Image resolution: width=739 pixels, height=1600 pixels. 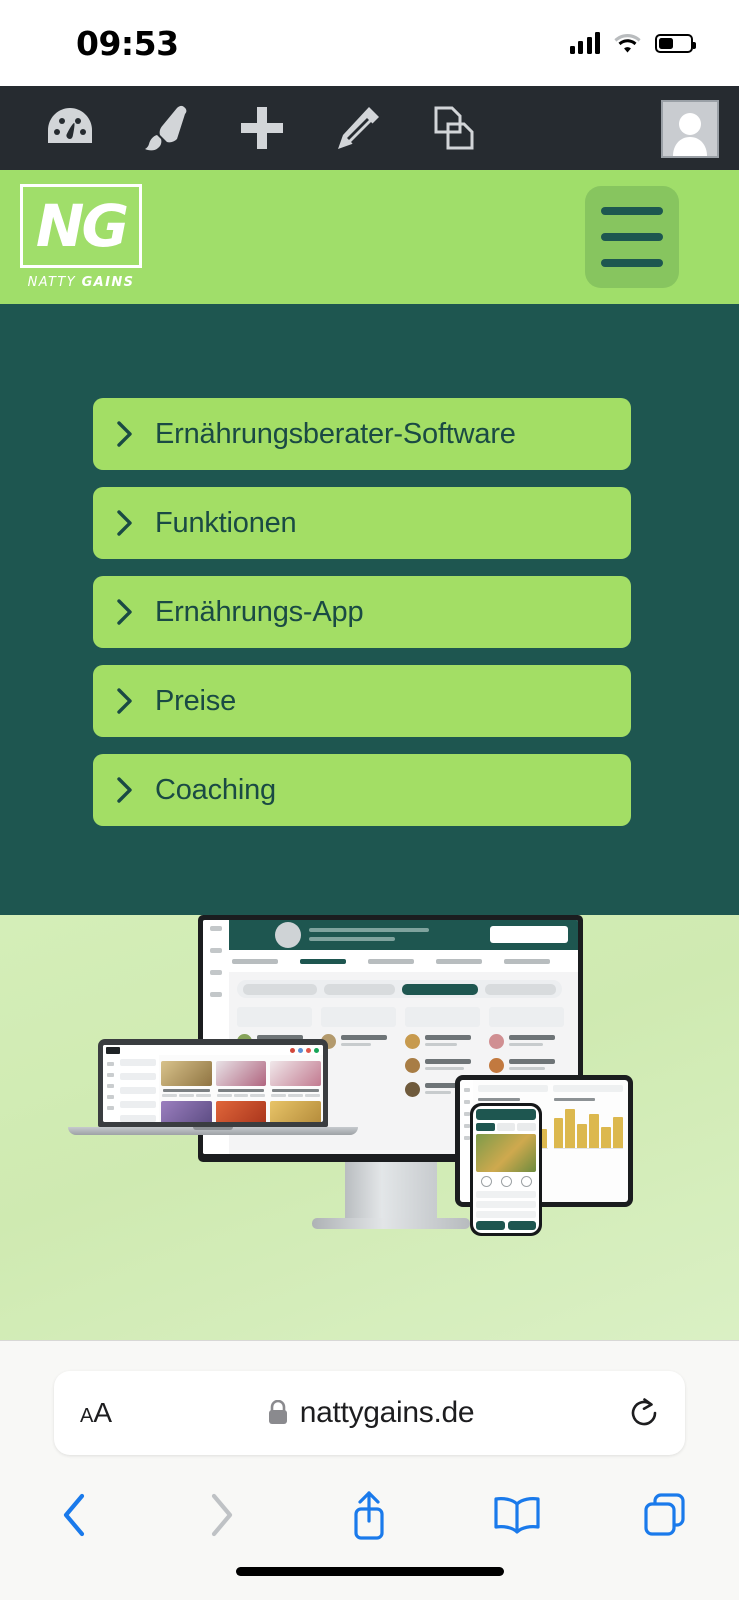 I want to click on monitor-base, so click(x=390, y=1223).